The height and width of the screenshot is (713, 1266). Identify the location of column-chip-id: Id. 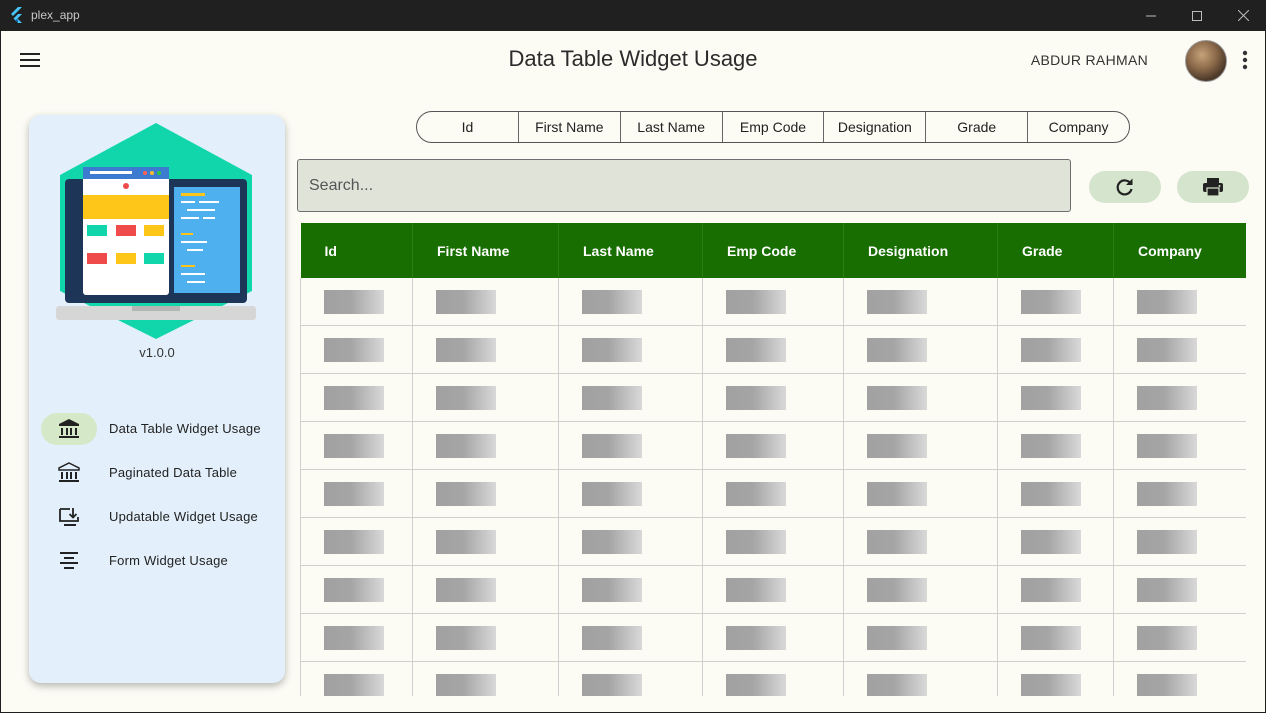
(467, 127).